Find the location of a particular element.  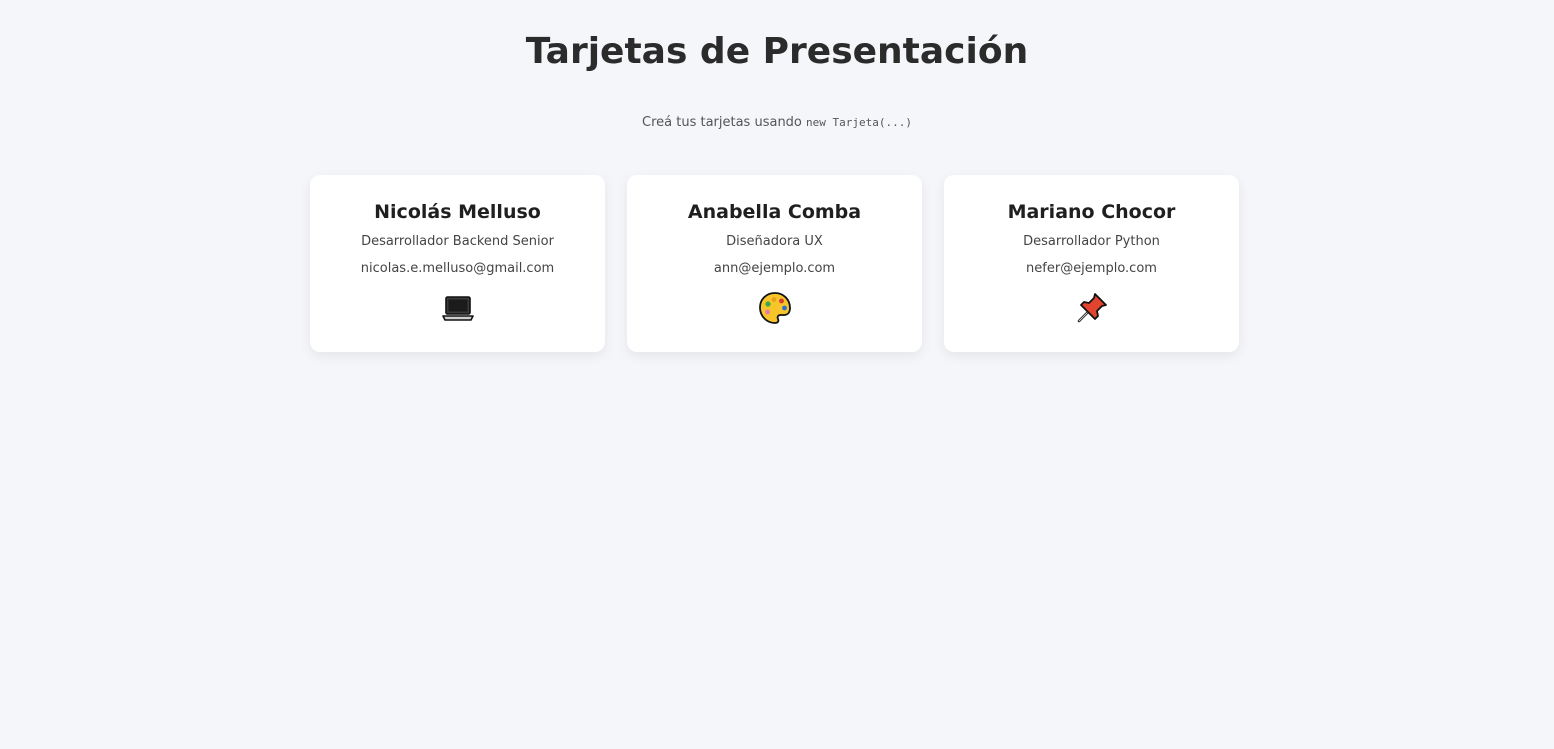

pushpin-icon is located at coordinates (1092, 308).